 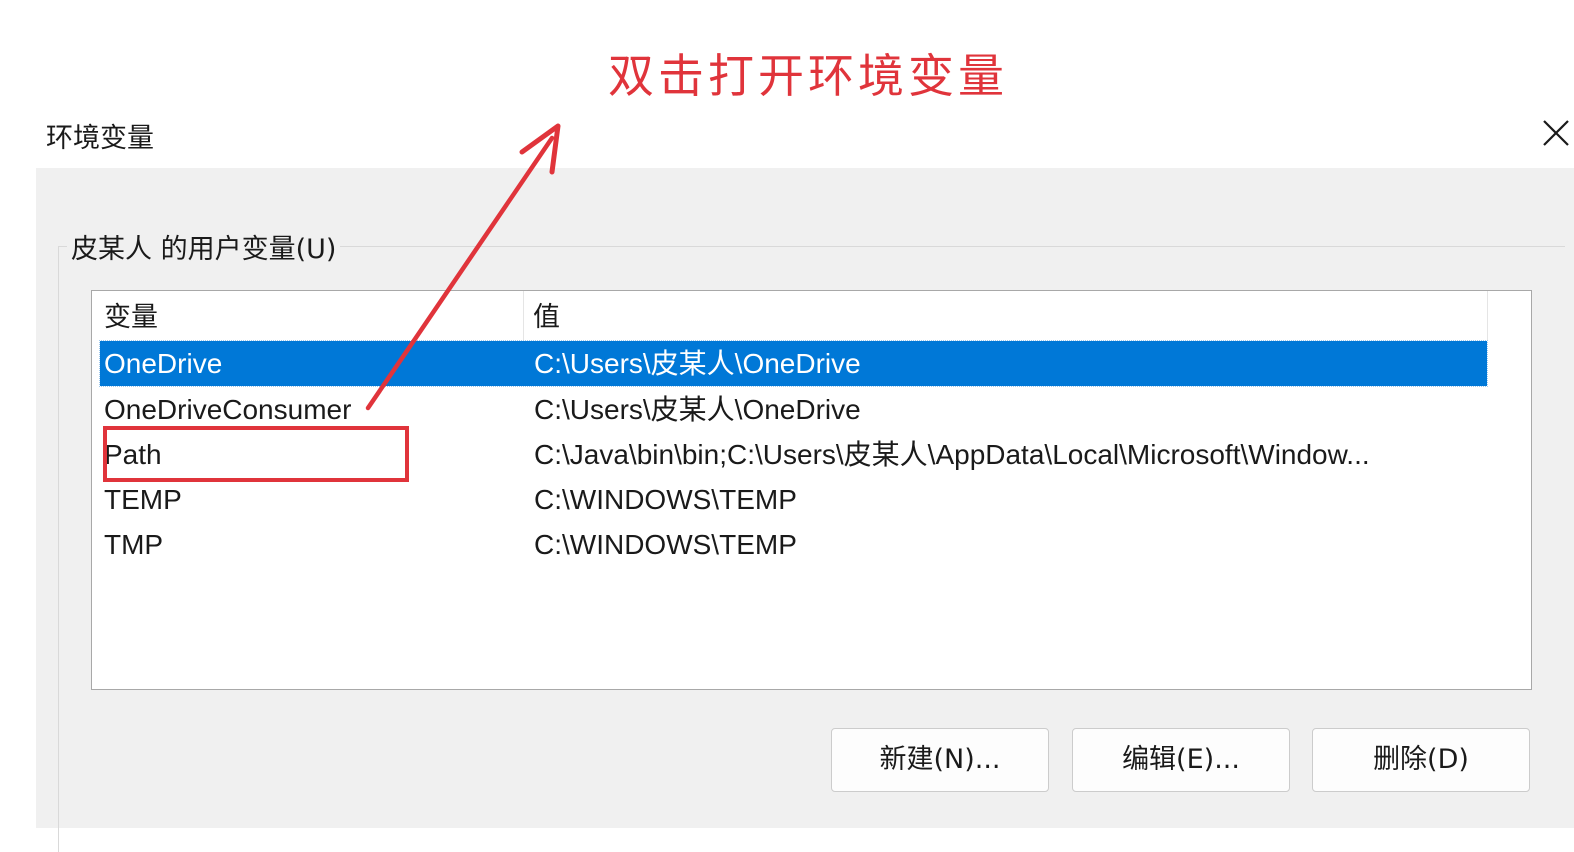 What do you see at coordinates (1421, 760) in the screenshot?
I see `delete-button: 删除(D)` at bounding box center [1421, 760].